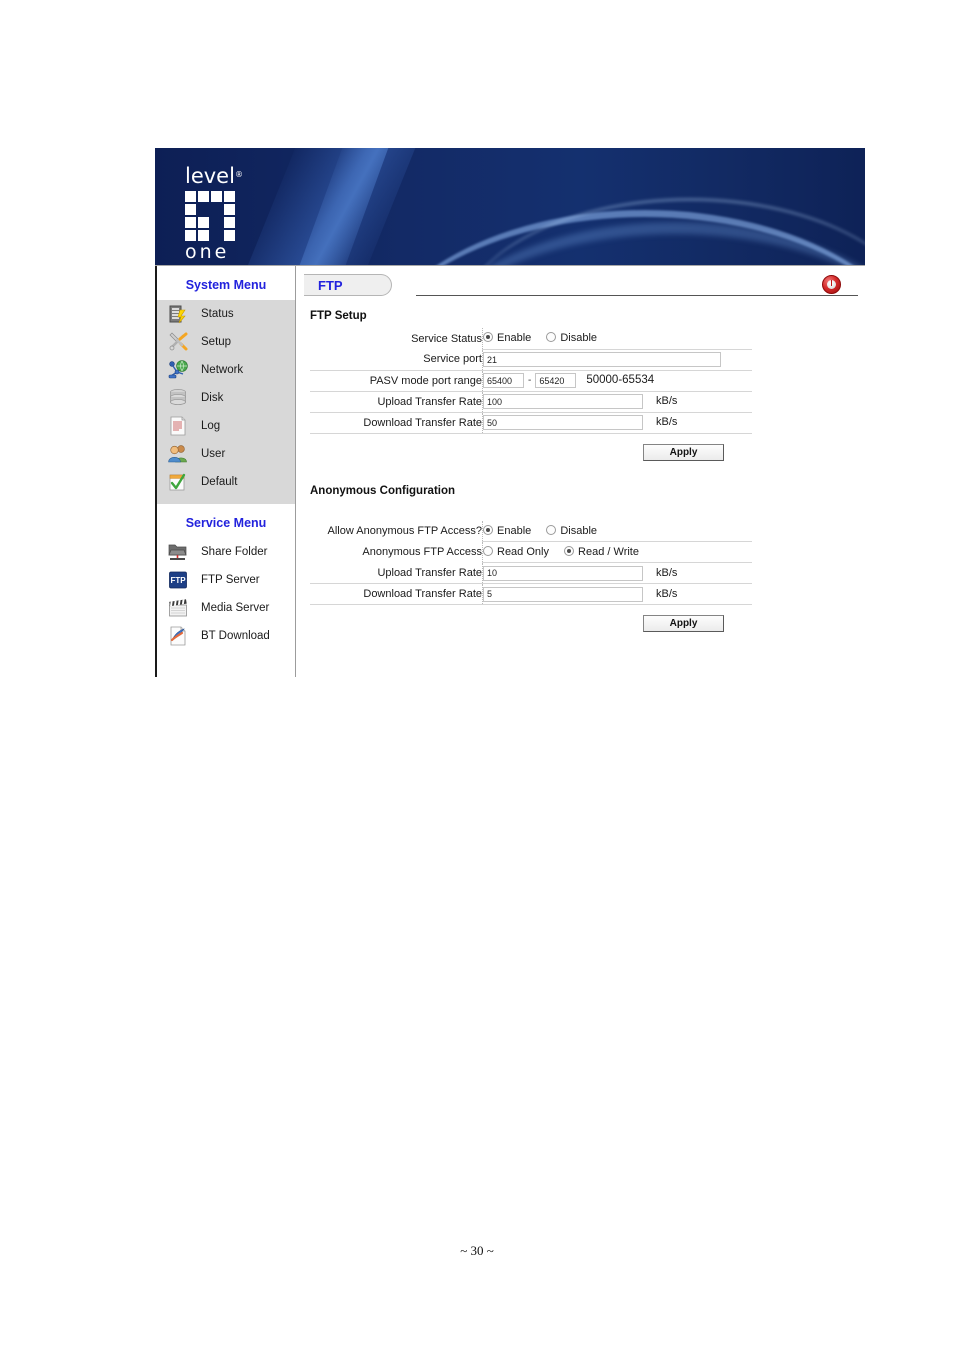 Image resolution: width=954 pixels, height=1350 pixels. Describe the element at coordinates (488, 337) in the screenshot. I see `radio-service-status-enable` at that location.